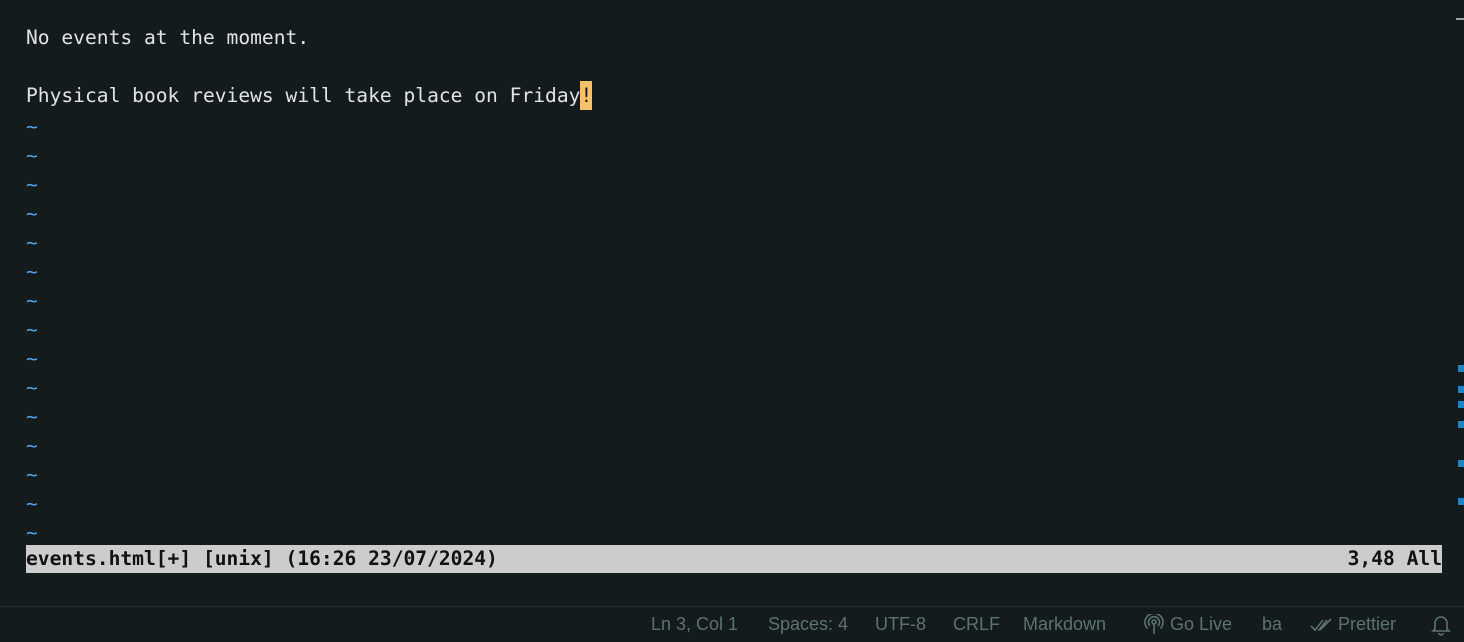 The width and height of the screenshot is (1464, 642). What do you see at coordinates (1394, 558) in the screenshot?
I see `vim-status-position: 3,48 All` at bounding box center [1394, 558].